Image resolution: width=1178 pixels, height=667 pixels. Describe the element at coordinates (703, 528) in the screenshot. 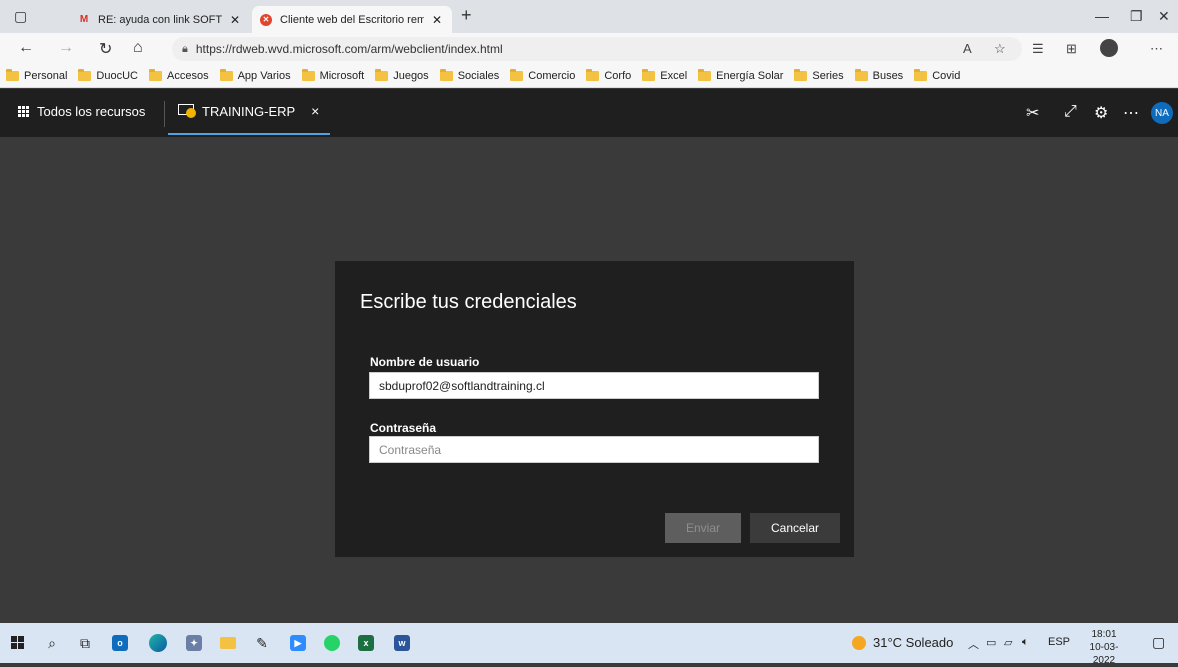

I see `submit-button: Enviar` at that location.